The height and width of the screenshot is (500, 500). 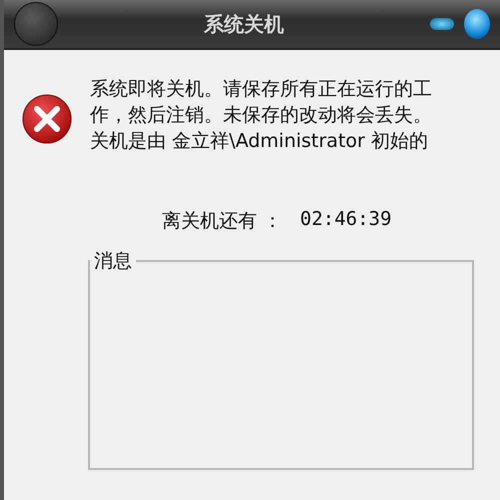 I want to click on message-text: 作，然后注销。未保存的改动将会丢失。, so click(x=261, y=115).